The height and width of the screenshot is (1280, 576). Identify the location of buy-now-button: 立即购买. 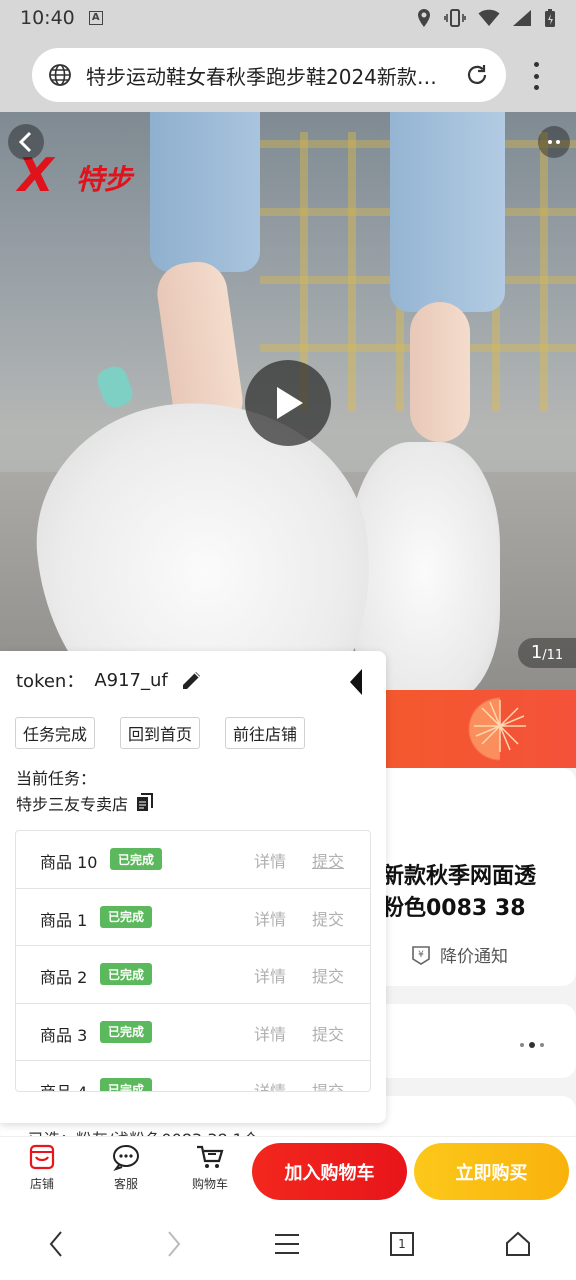
(491, 1171).